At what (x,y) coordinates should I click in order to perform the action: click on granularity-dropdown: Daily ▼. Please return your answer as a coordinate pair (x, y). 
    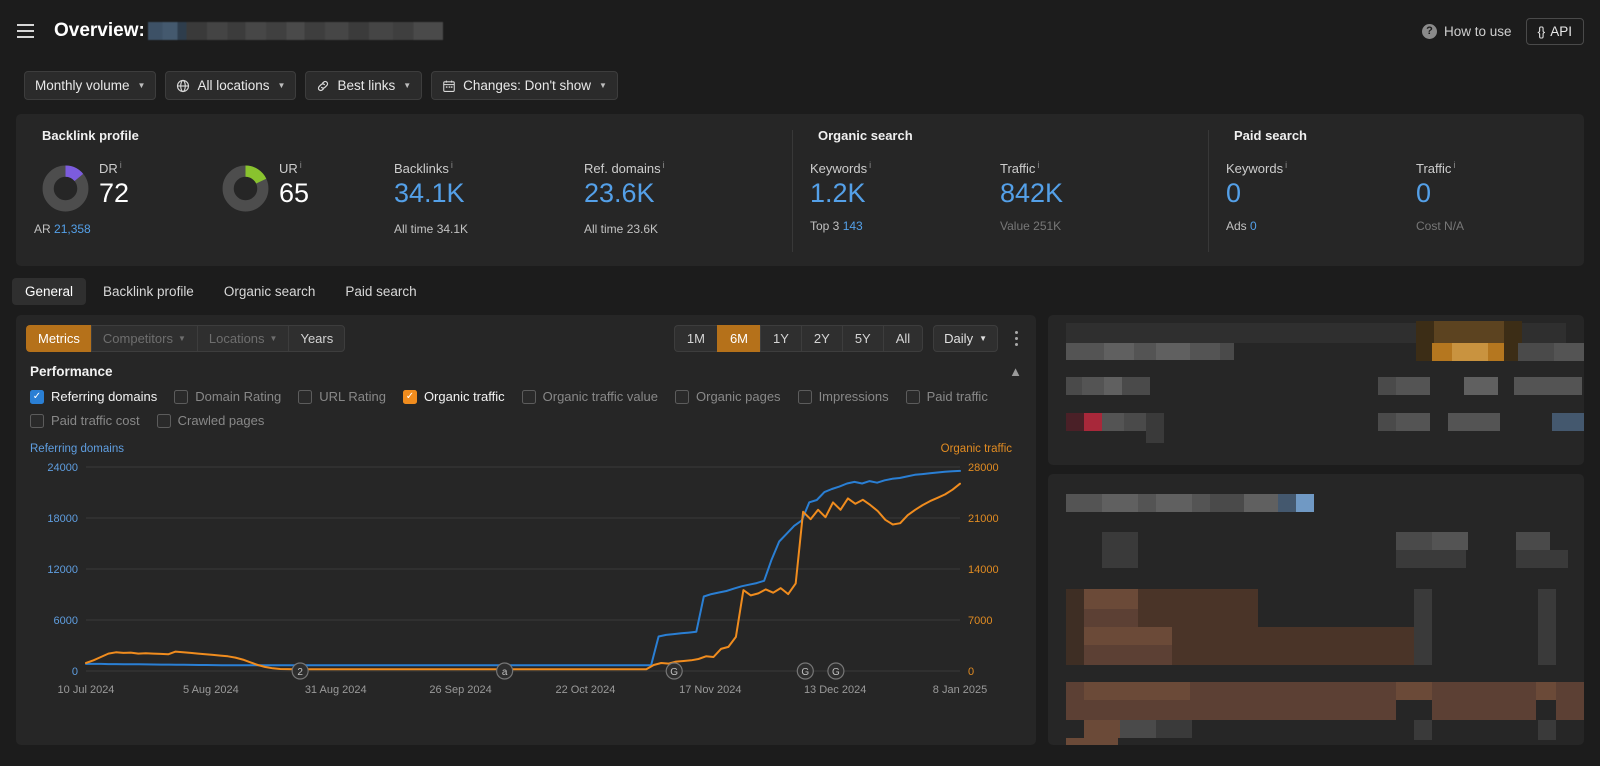
    Looking at the image, I should click on (965, 338).